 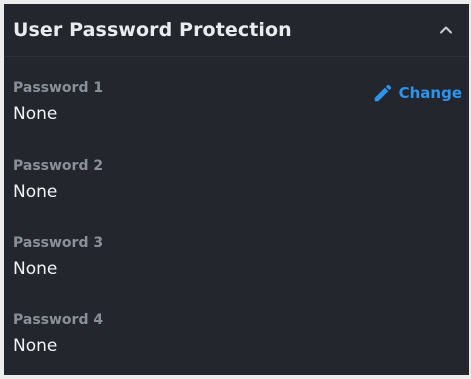 What do you see at coordinates (383, 93) in the screenshot?
I see `pencil-icon` at bounding box center [383, 93].